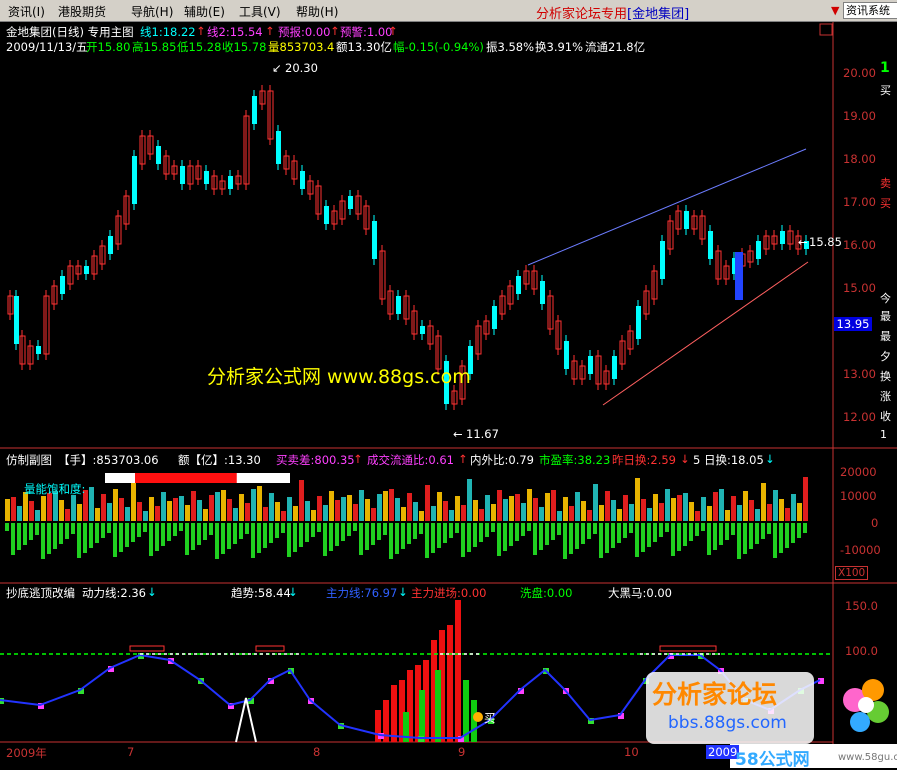 Image resolution: width=897 pixels, height=770 pixels. What do you see at coordinates (883, 434) in the screenshot?
I see `side-panel-text: 1` at bounding box center [883, 434].